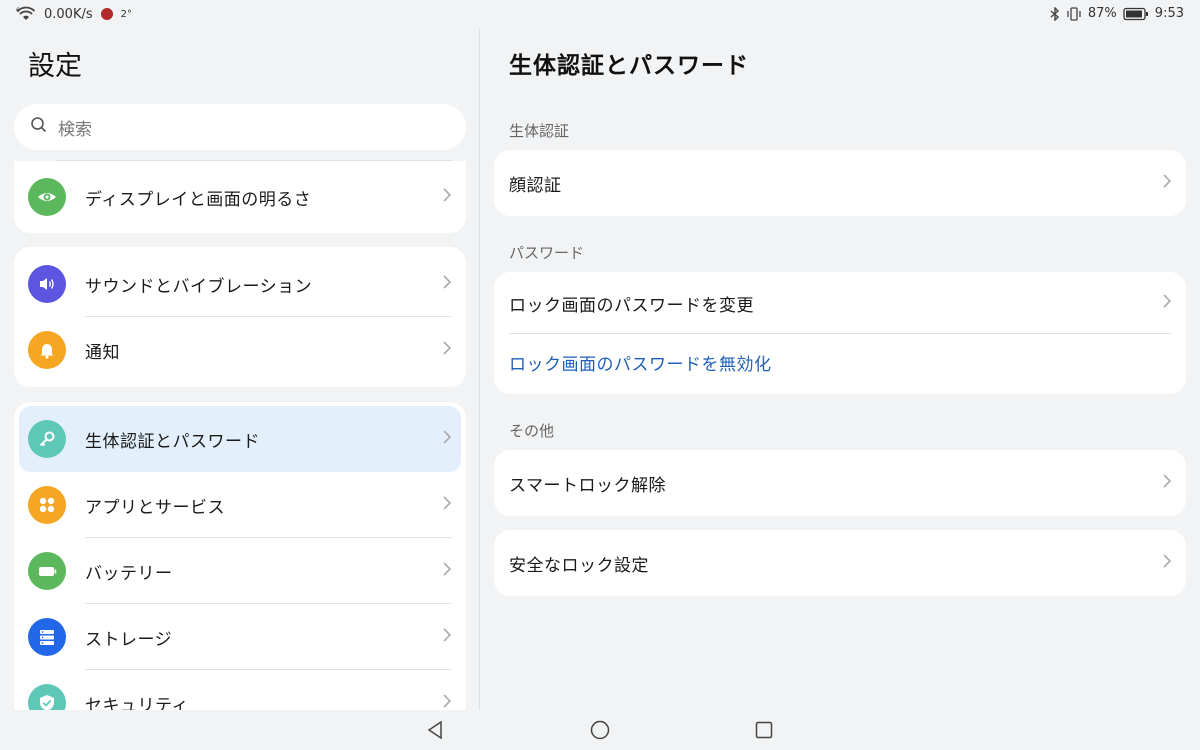  I want to click on settings-item-display: ディスプレイと画面の明るさ, so click(240, 197).